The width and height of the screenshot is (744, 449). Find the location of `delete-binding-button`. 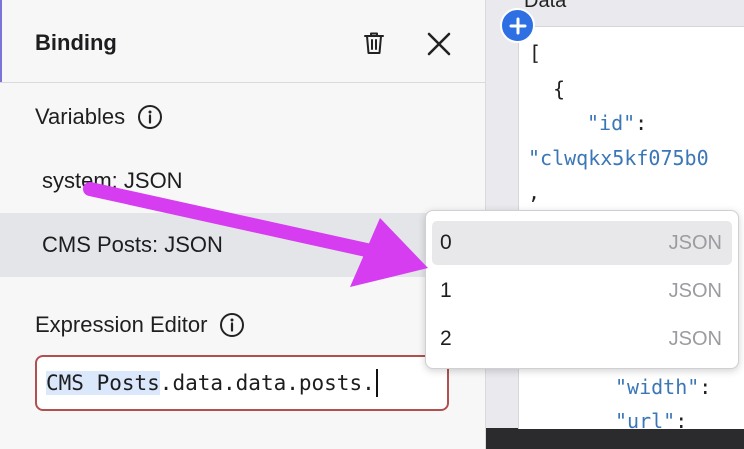

delete-binding-button is located at coordinates (374, 43).